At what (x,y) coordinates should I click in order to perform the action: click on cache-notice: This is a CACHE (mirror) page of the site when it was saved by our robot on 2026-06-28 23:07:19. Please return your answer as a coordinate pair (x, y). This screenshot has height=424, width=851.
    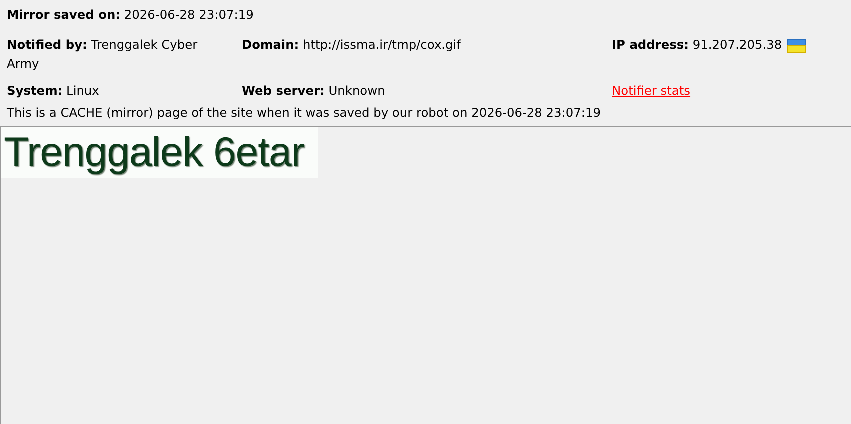
    Looking at the image, I should click on (304, 114).